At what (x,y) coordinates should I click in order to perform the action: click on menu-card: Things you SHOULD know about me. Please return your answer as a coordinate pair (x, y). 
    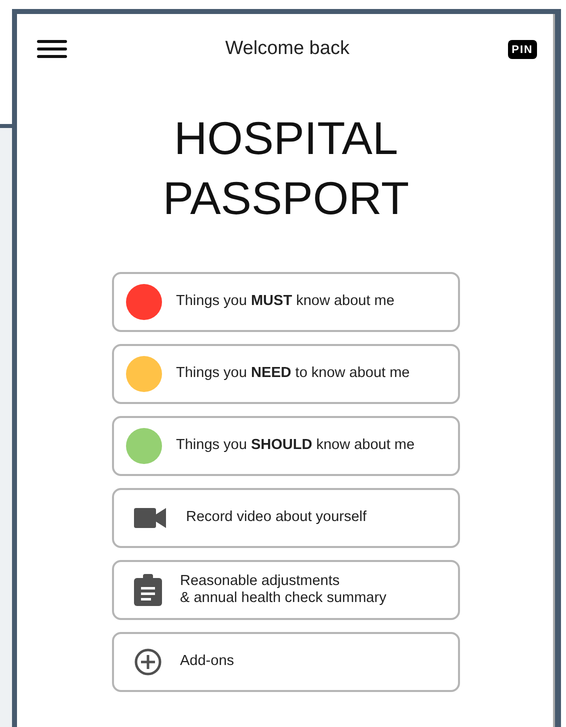
    Looking at the image, I should click on (286, 446).